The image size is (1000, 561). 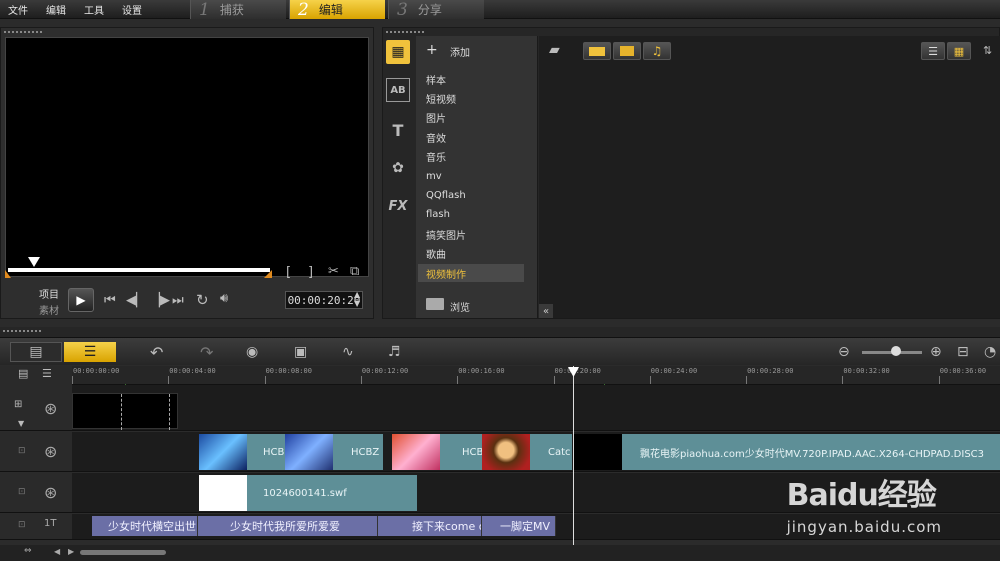 I want to click on library-category-item: 样本, so click(x=471, y=79).